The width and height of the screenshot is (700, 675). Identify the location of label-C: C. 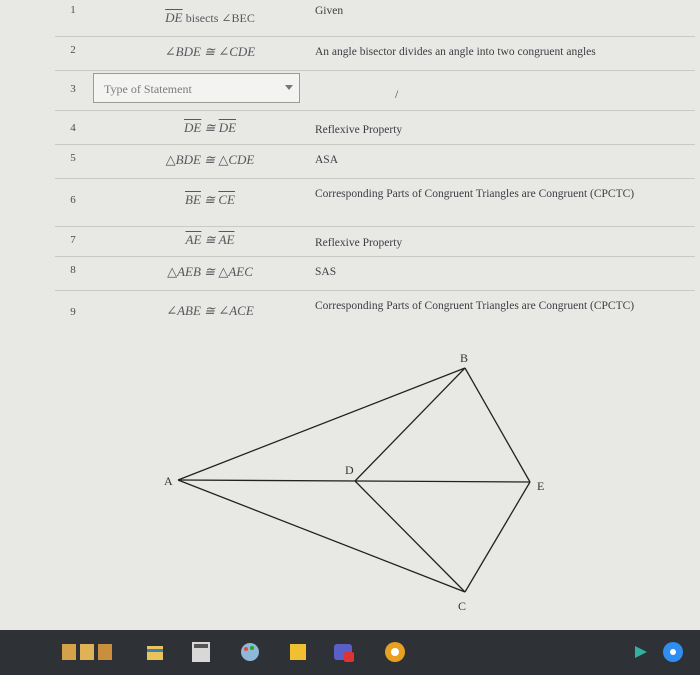
(462, 606).